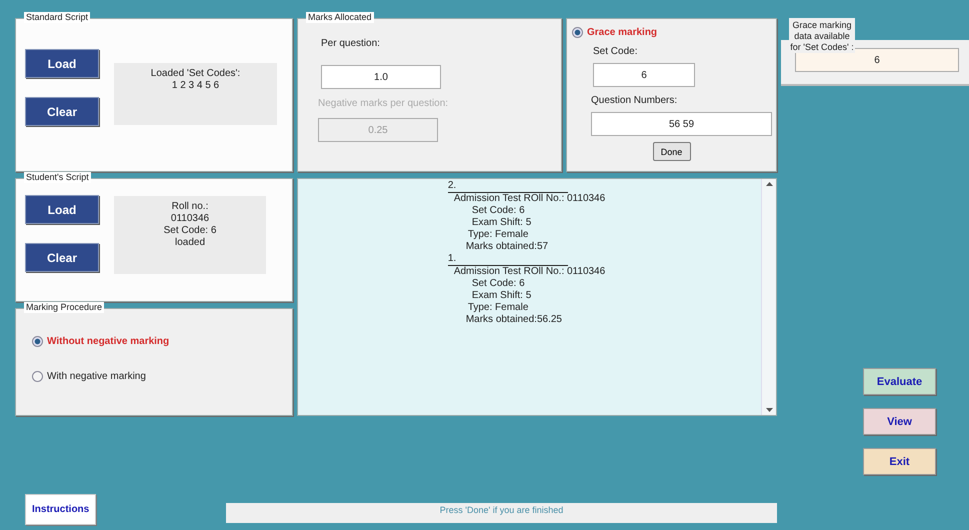 The image size is (969, 530). I want to click on per-question-field: 1.0, so click(381, 77).